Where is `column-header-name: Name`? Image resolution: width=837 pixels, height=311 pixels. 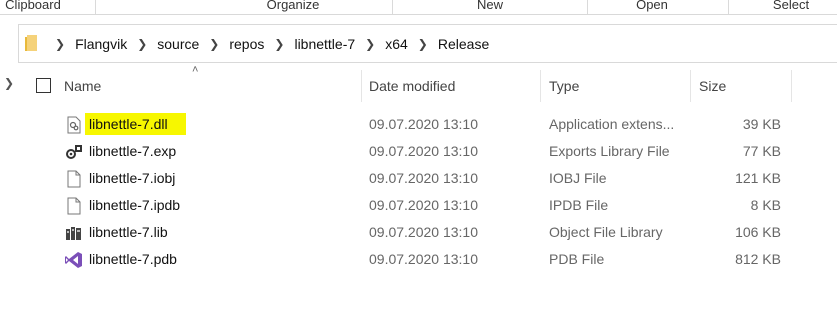 column-header-name: Name is located at coordinates (209, 86).